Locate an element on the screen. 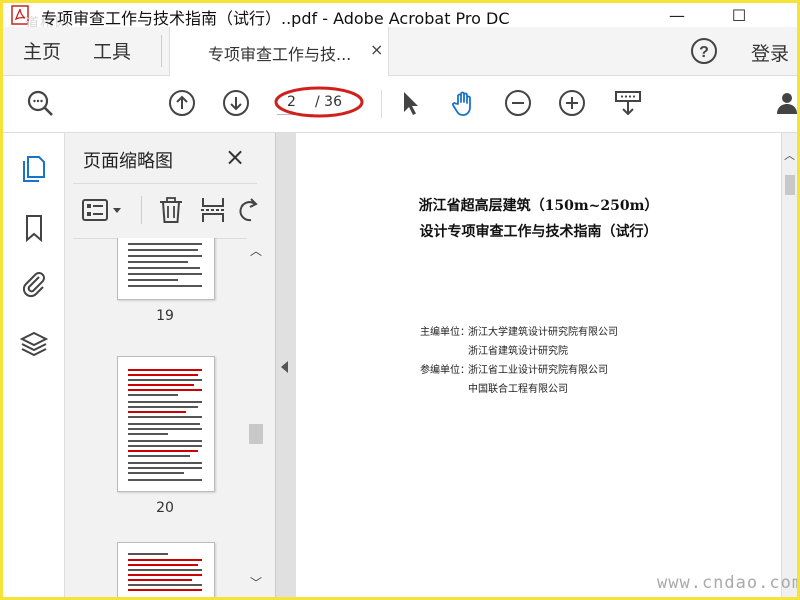  red-highlight-ellipse is located at coordinates (319, 102).